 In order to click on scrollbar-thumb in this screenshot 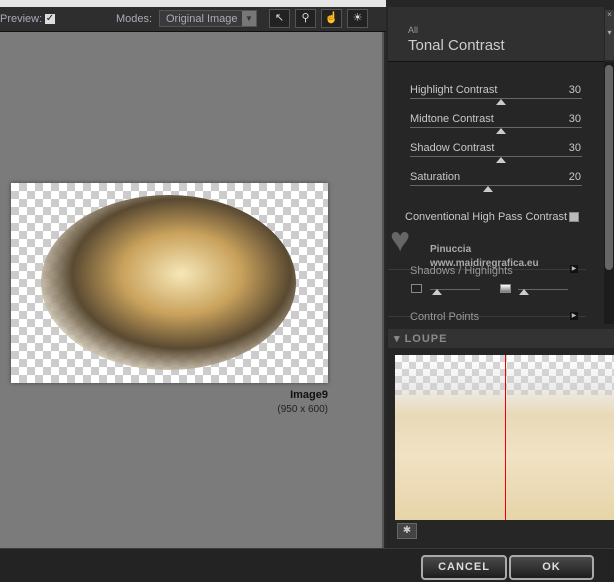, I will do `click(609, 167)`.